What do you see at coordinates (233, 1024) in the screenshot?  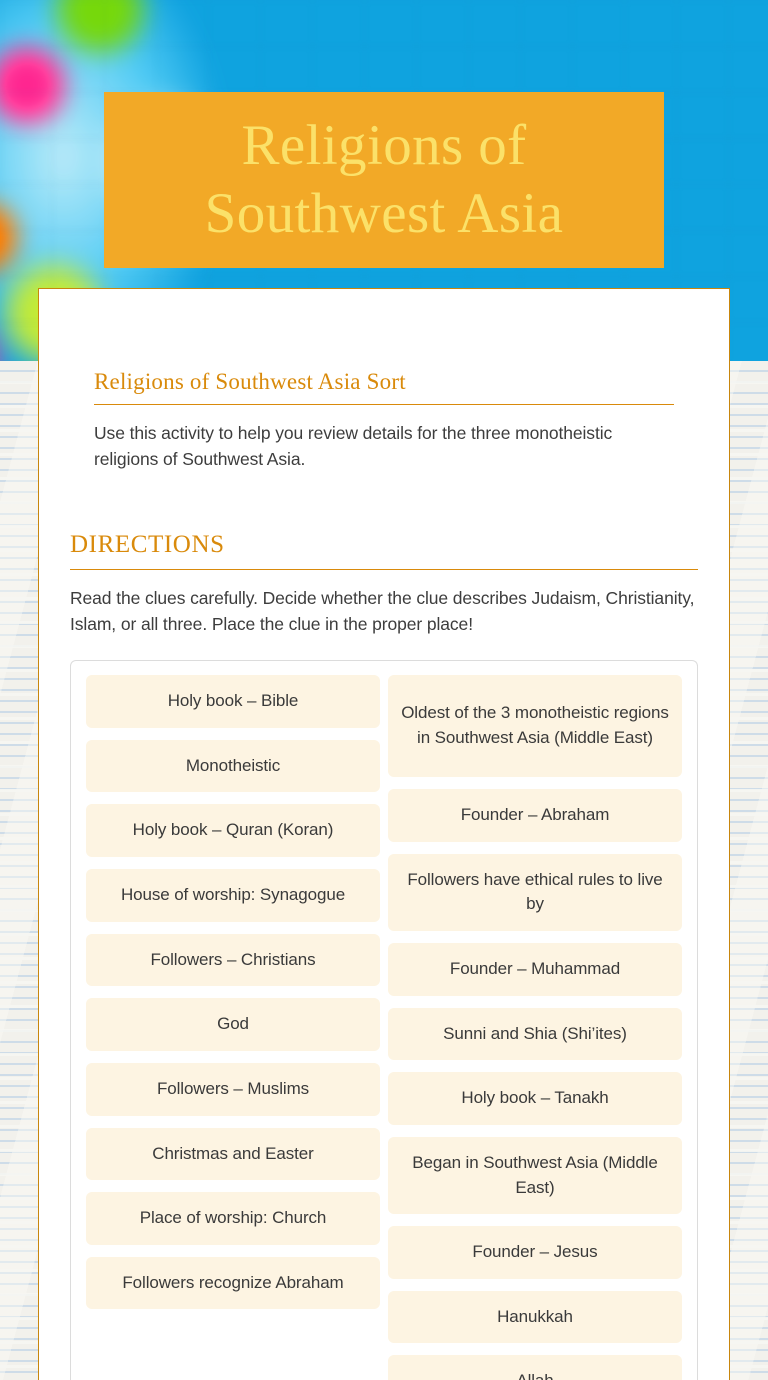 I see `clue-tile: God` at bounding box center [233, 1024].